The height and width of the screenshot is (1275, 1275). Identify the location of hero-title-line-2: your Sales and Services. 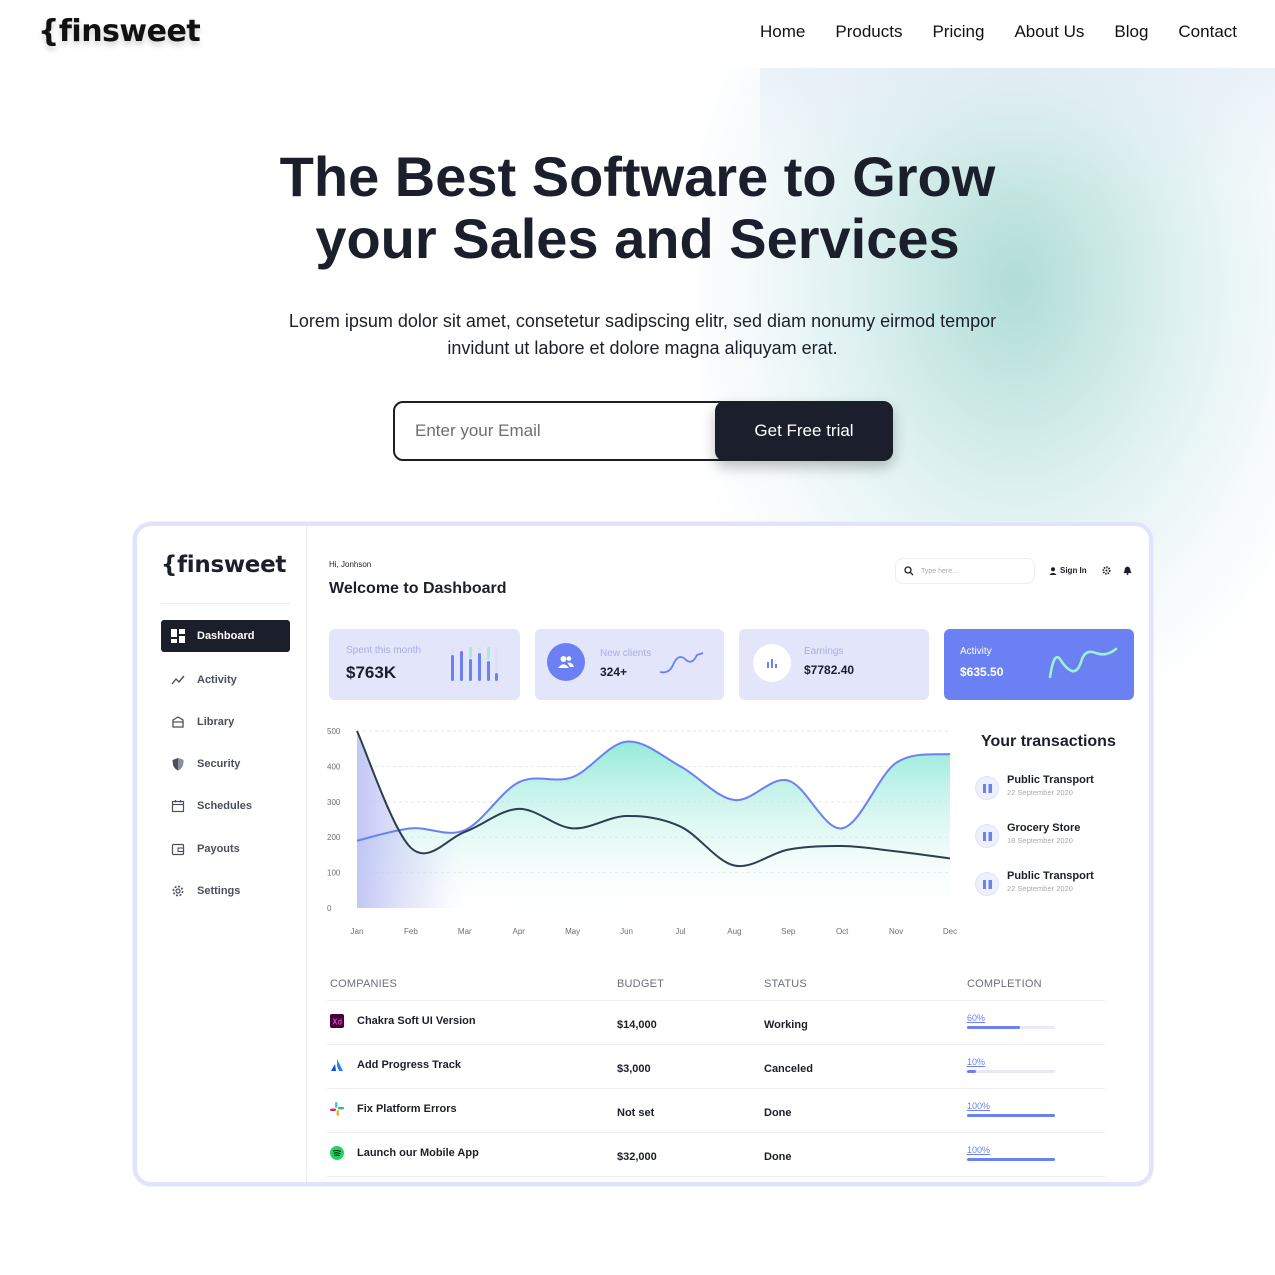
(637, 238).